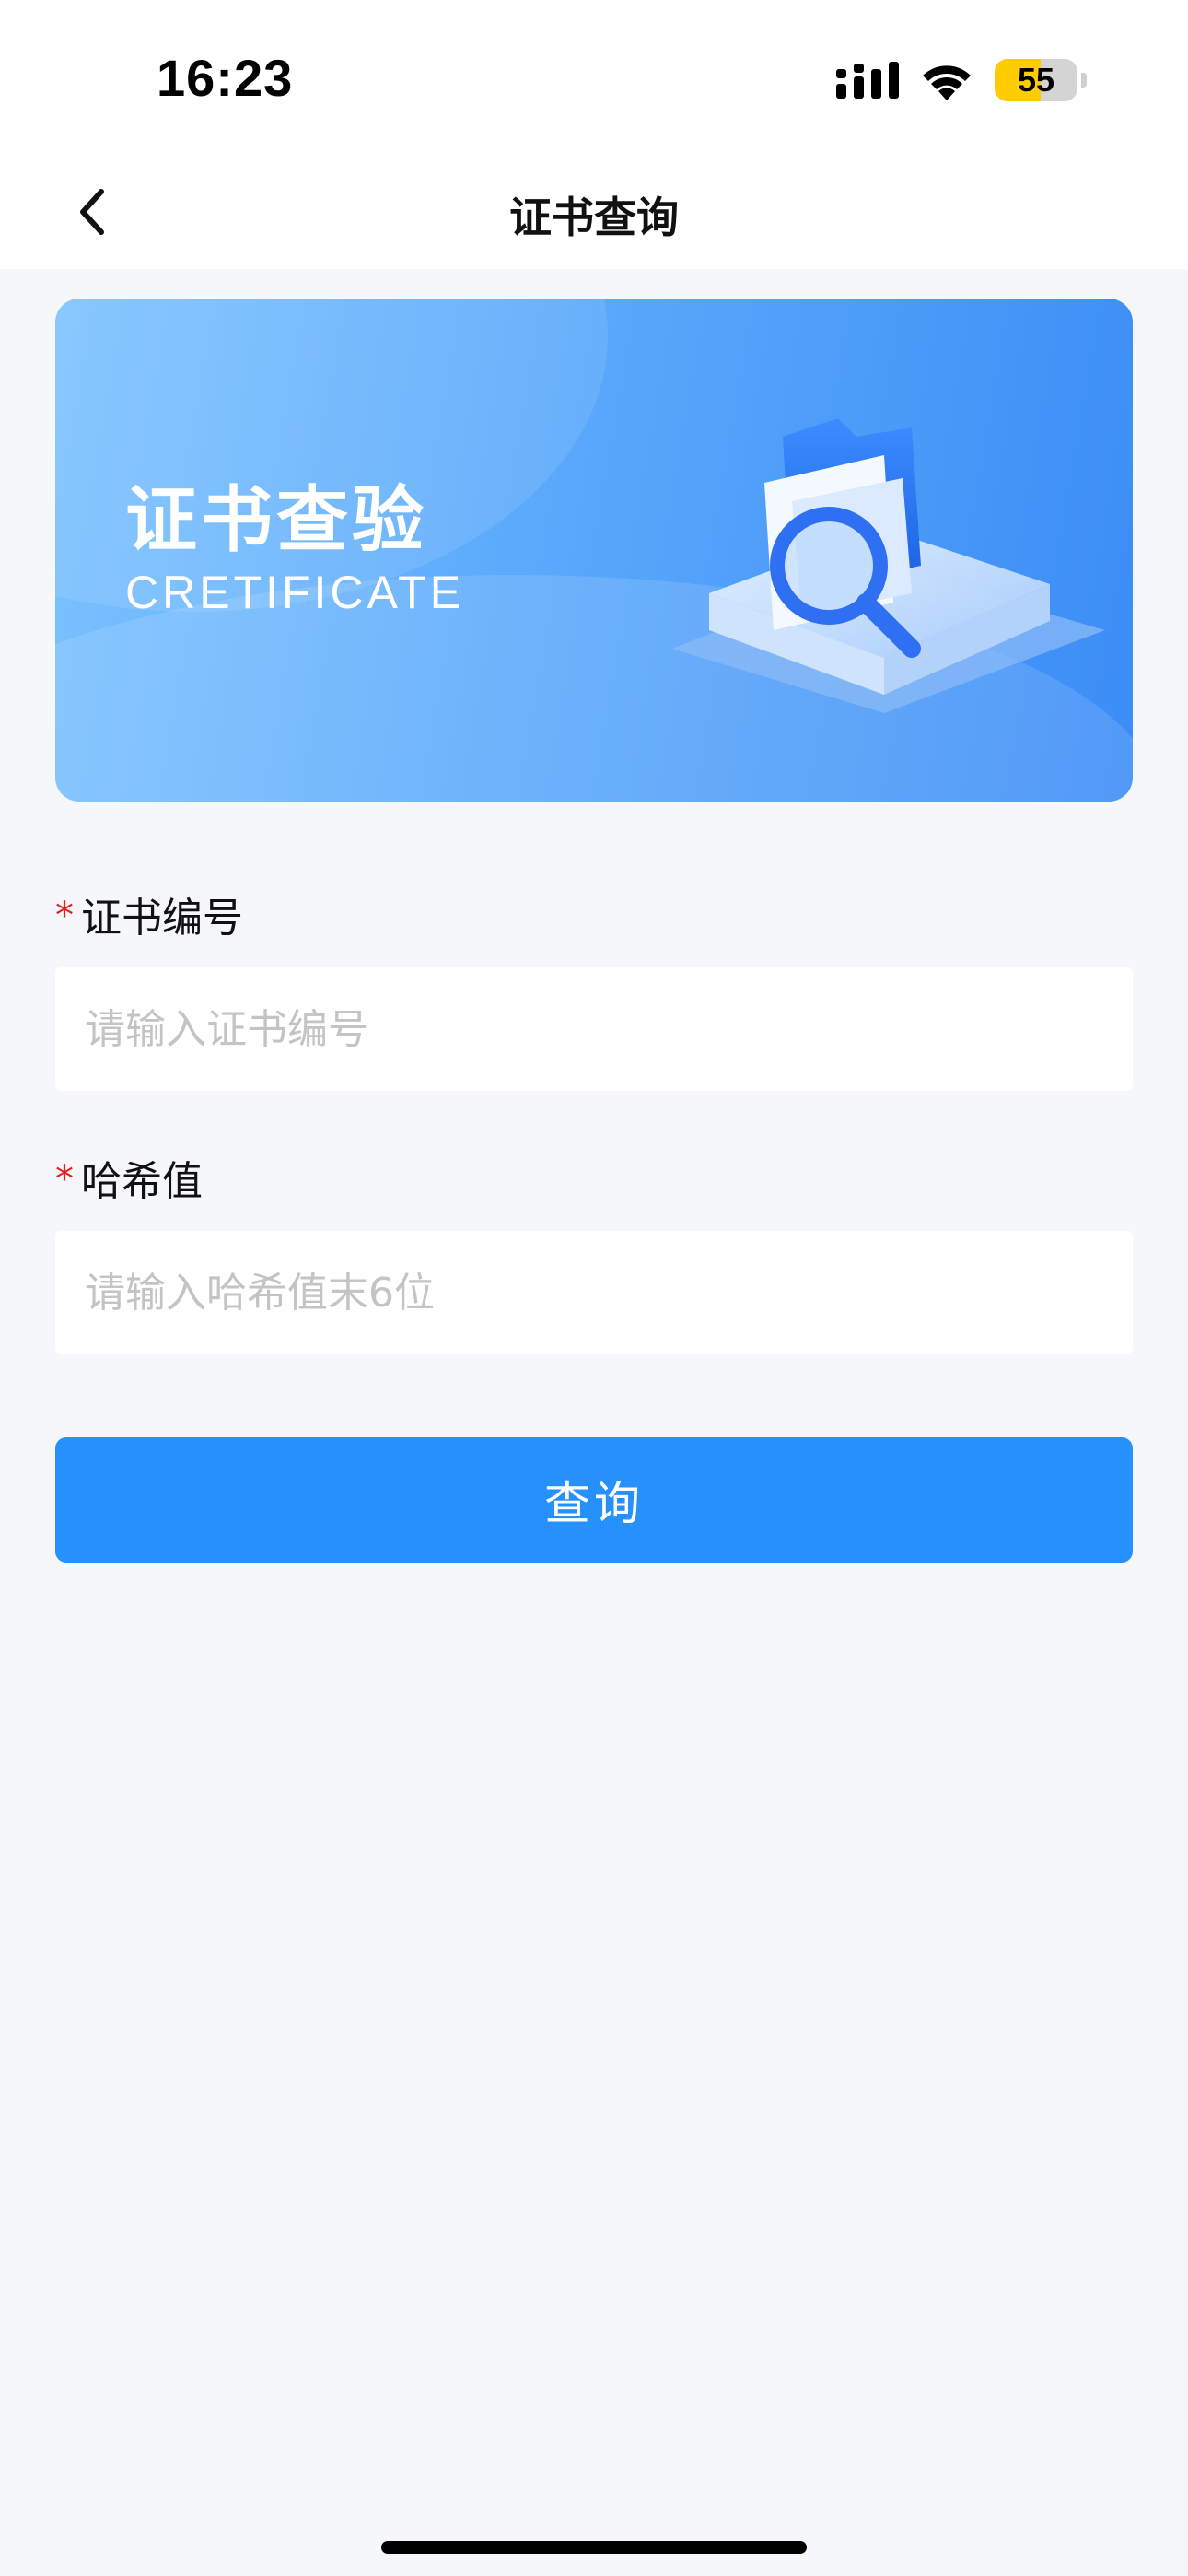 Image resolution: width=1188 pixels, height=2576 pixels. I want to click on folder-magnifier-illustration, so click(884, 574).